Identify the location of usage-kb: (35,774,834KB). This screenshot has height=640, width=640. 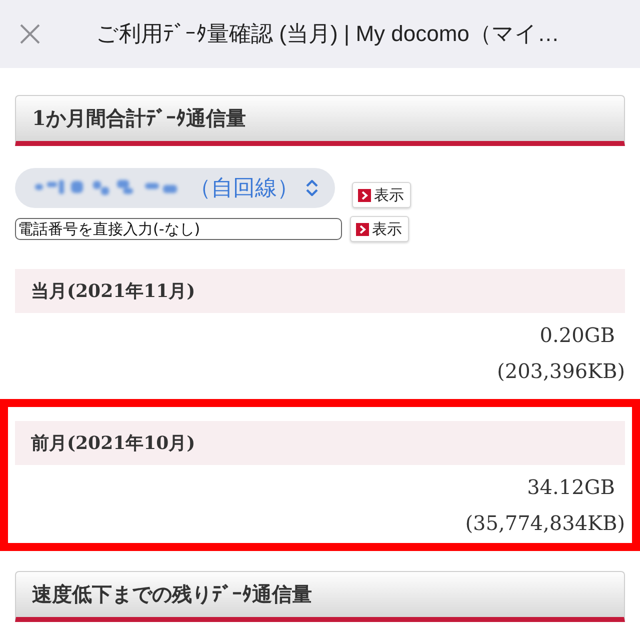
(545, 523).